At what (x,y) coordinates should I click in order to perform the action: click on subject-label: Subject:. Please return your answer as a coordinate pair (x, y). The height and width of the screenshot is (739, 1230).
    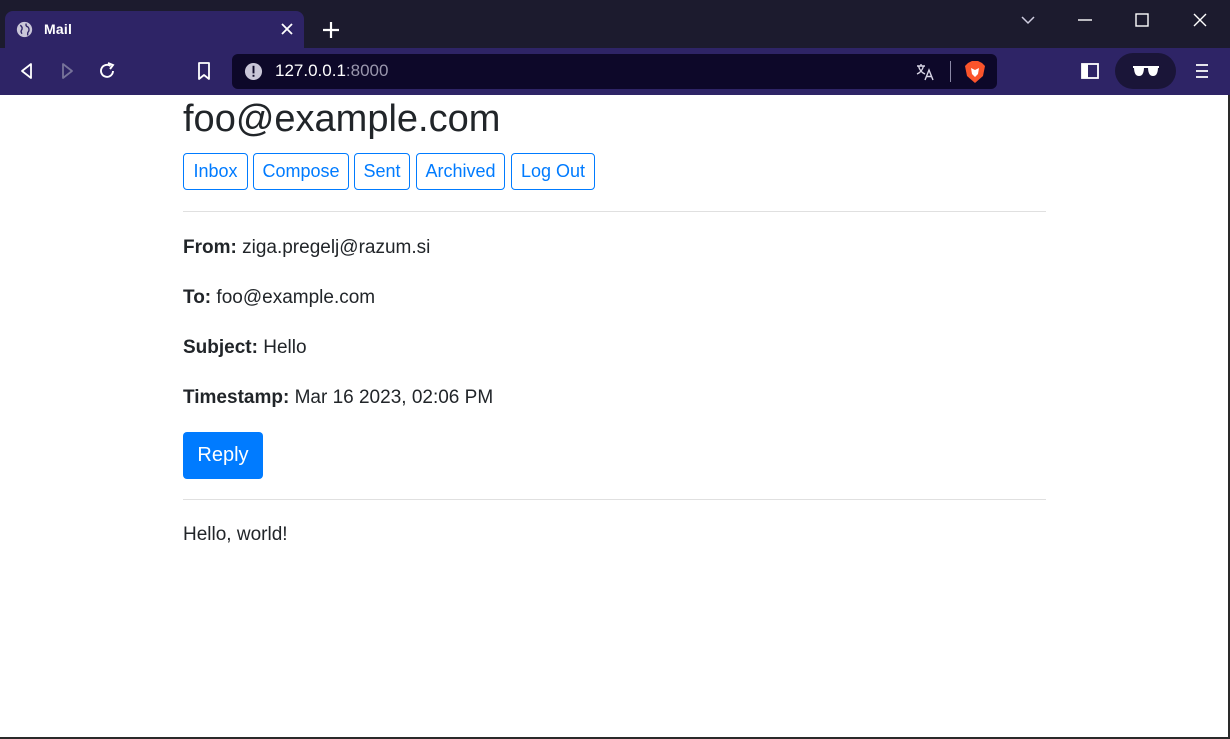
    Looking at the image, I should click on (220, 347).